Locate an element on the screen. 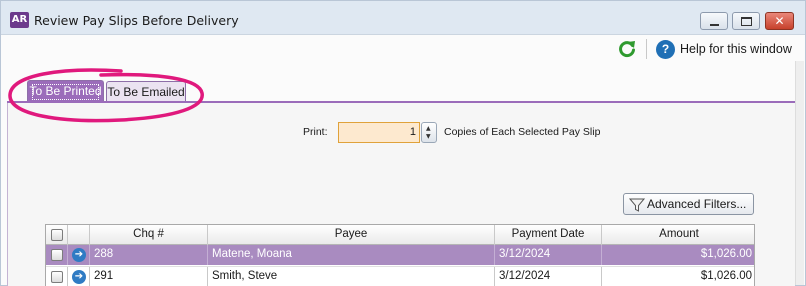 This screenshot has height=286, width=806. table-row: ➔ 288 Matene, Moana 3/12/2024 $1,026.00 is located at coordinates (400, 255).